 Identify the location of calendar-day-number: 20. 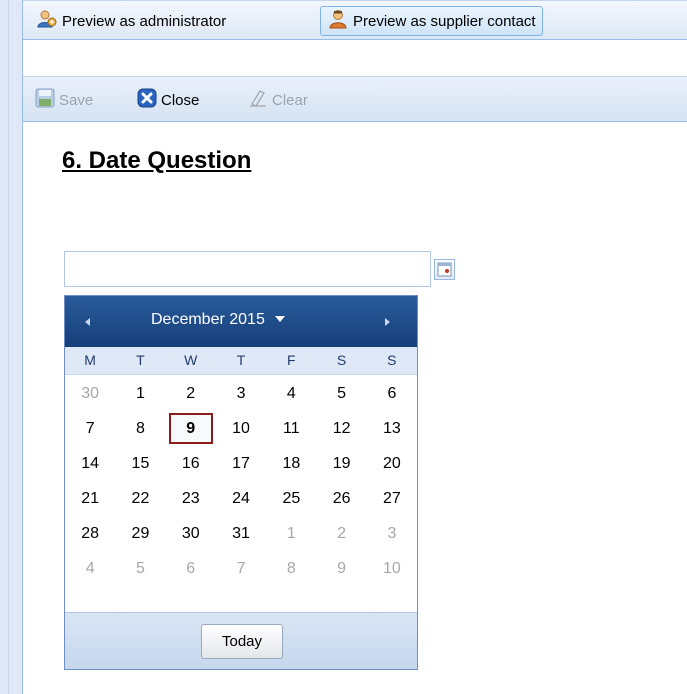
(392, 463).